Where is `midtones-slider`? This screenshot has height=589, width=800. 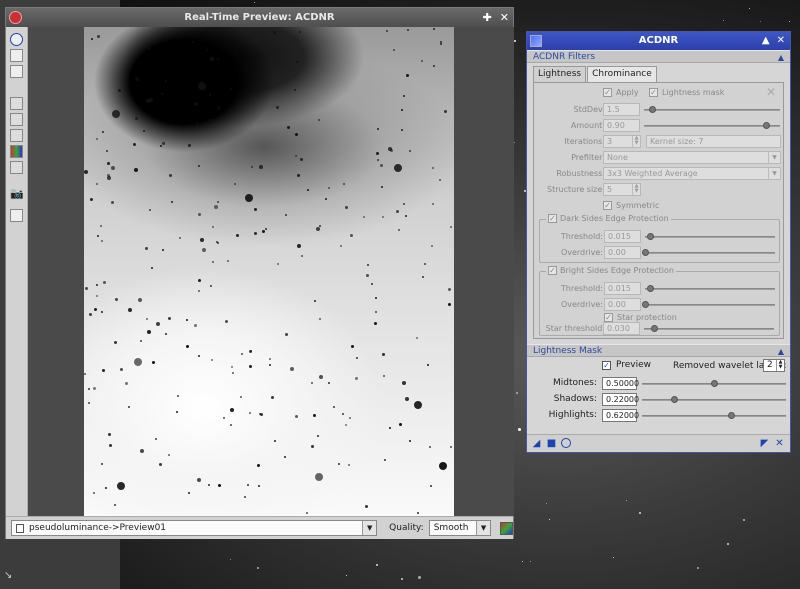
midtones-slider is located at coordinates (714, 383).